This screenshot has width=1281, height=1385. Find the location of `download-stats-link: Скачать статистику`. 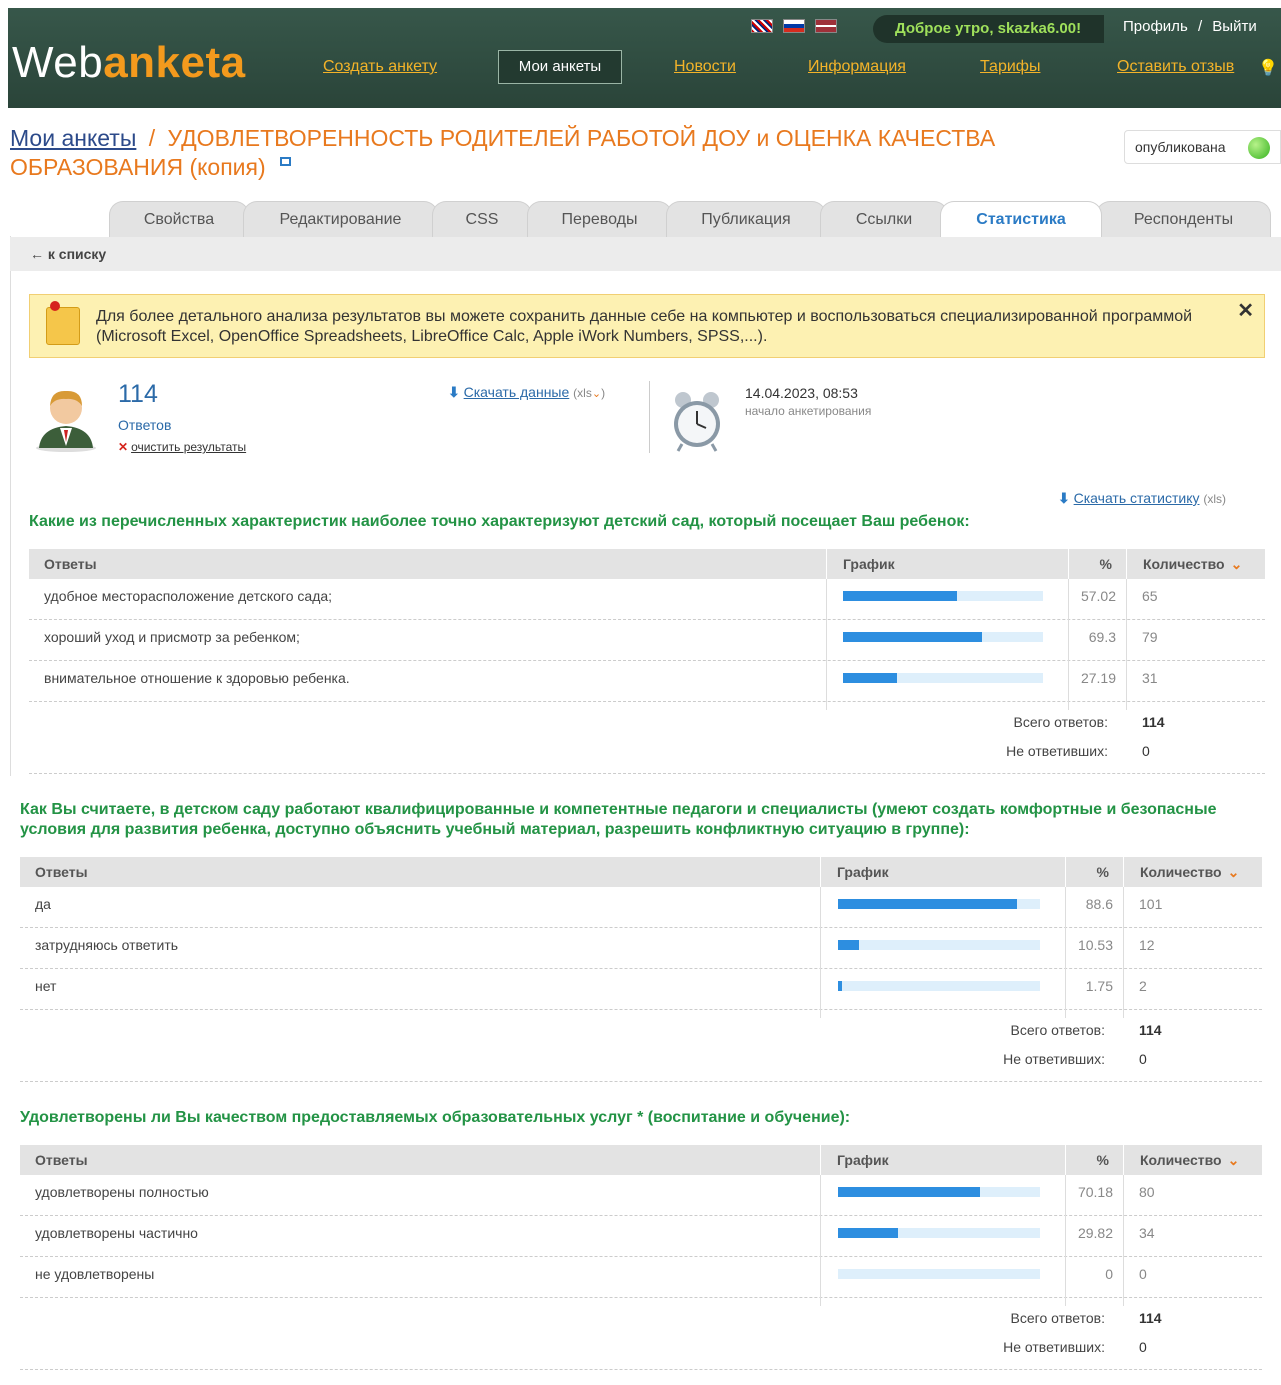

download-stats-link: Скачать статистику is located at coordinates (1137, 498).